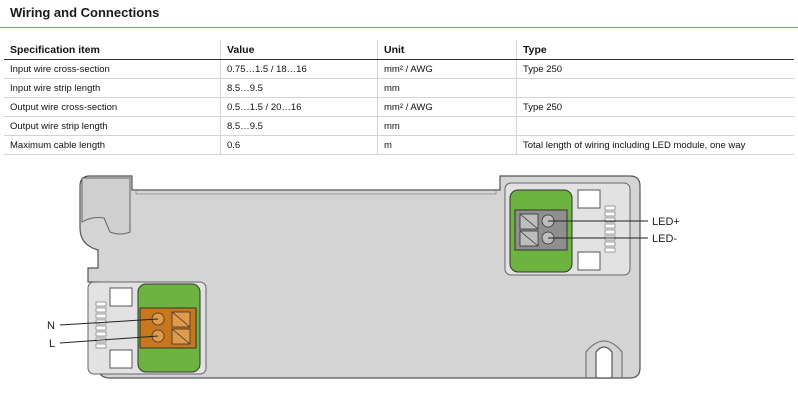 The width and height of the screenshot is (798, 415). I want to click on column-header-specification-item: Specification item, so click(112, 50).